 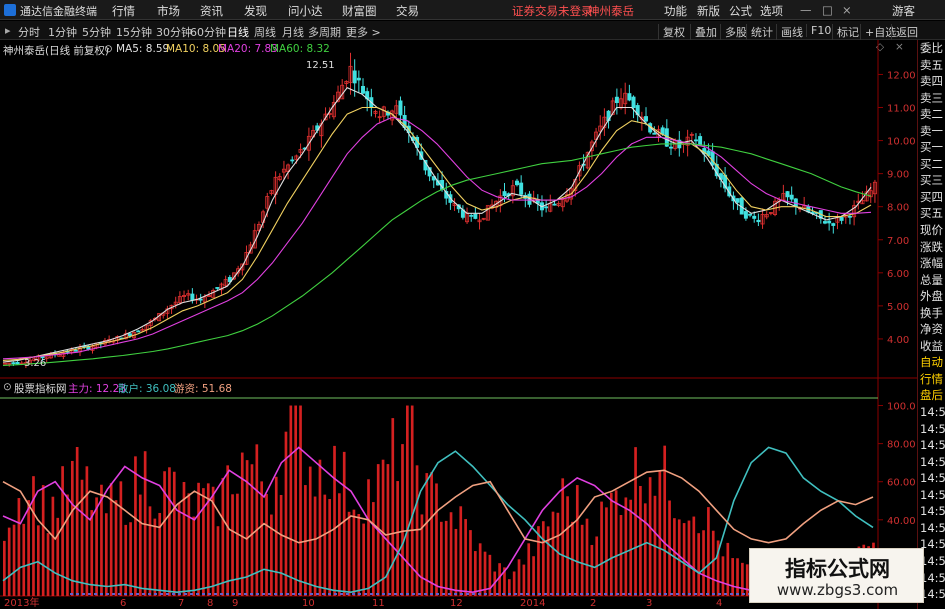 I want to click on menu-item-wealth: 财富圈, so click(x=359, y=11).